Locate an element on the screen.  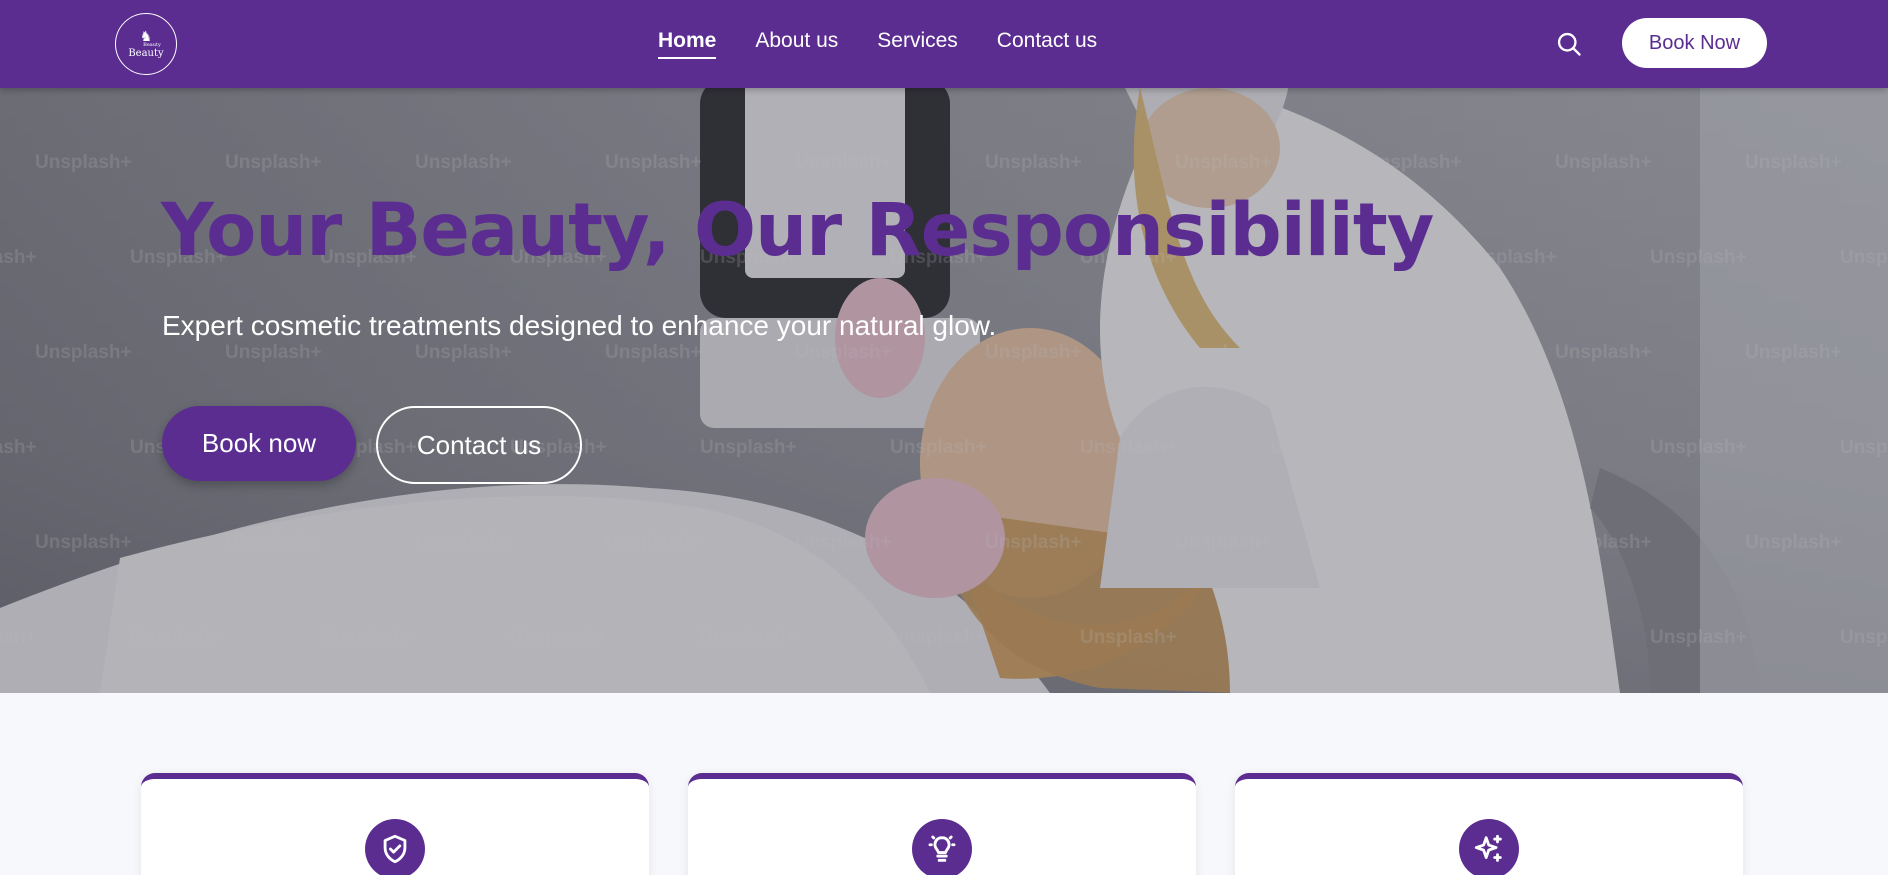
nav-link-about-us: About us is located at coordinates (796, 44).